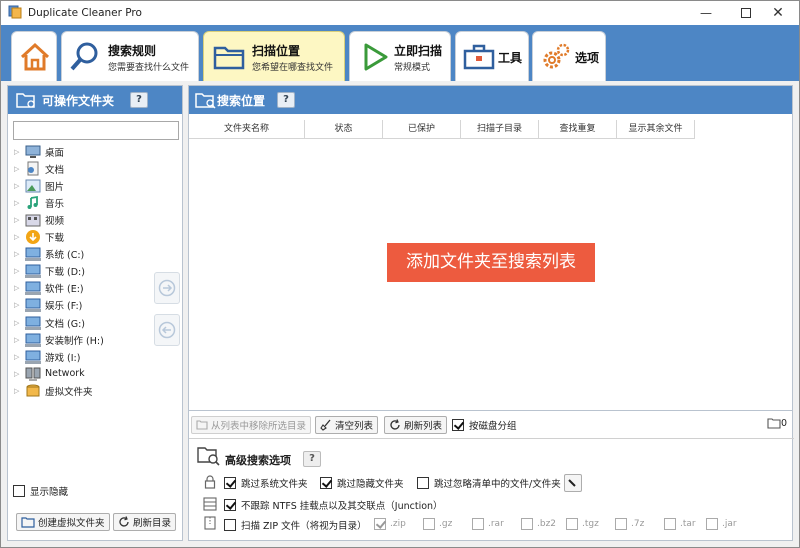  Describe the element at coordinates (251, 425) in the screenshot. I see `remove-selected-button: 从列表中移除所选目录` at that location.